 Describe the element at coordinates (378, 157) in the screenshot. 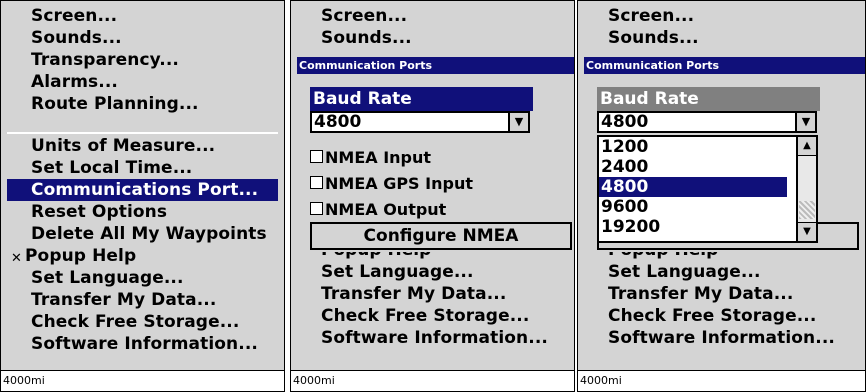

I see `option-label: NMEA Input` at that location.